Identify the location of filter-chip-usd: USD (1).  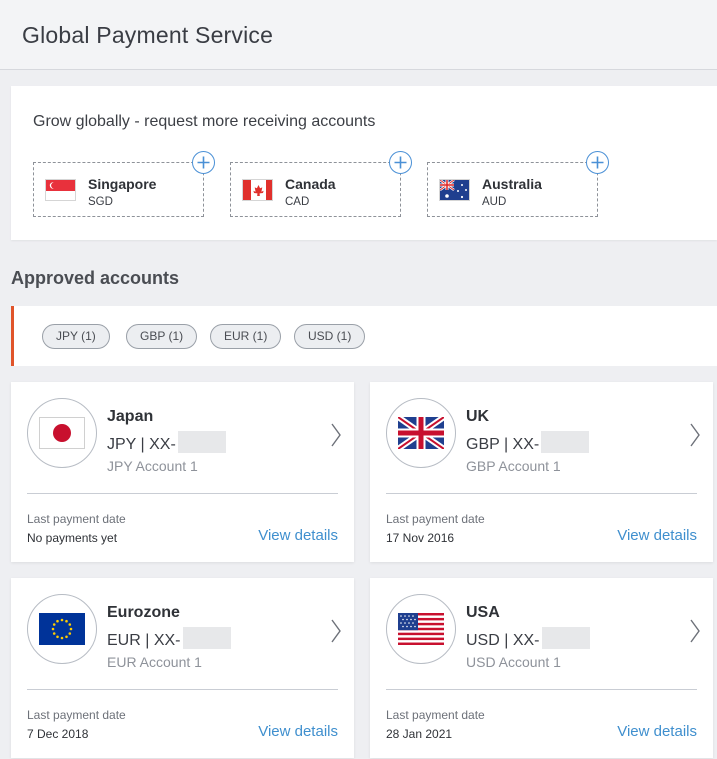
(330, 336).